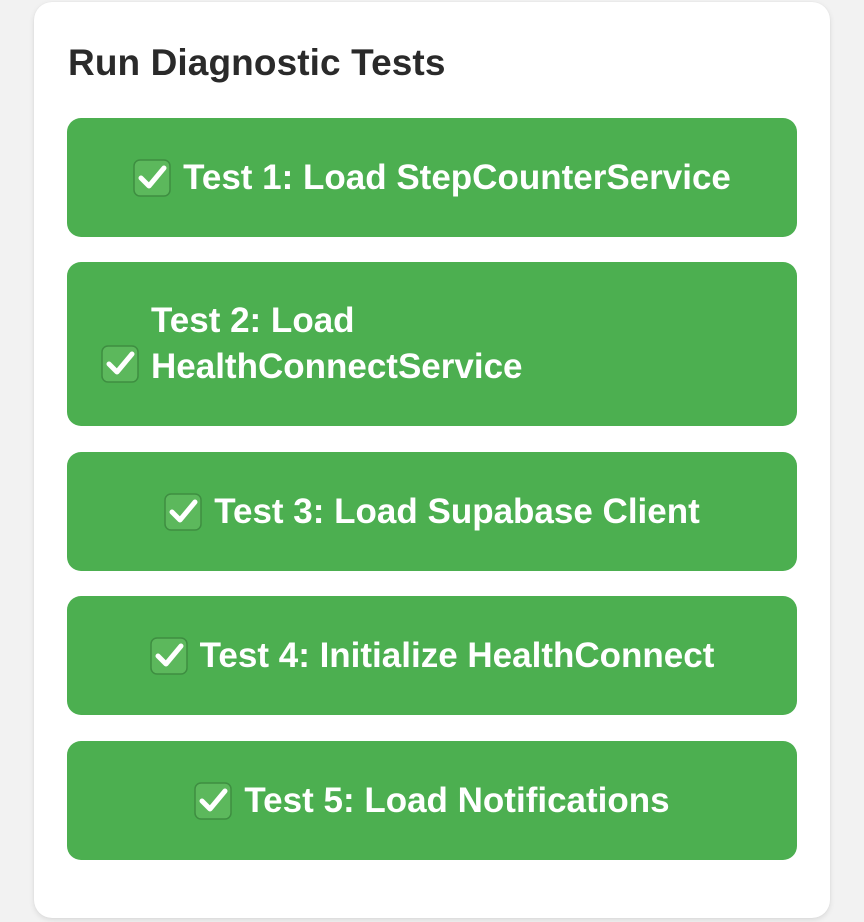 The height and width of the screenshot is (922, 864). What do you see at coordinates (457, 511) in the screenshot?
I see `test-3-label: Test 3: Load Supabase Client` at bounding box center [457, 511].